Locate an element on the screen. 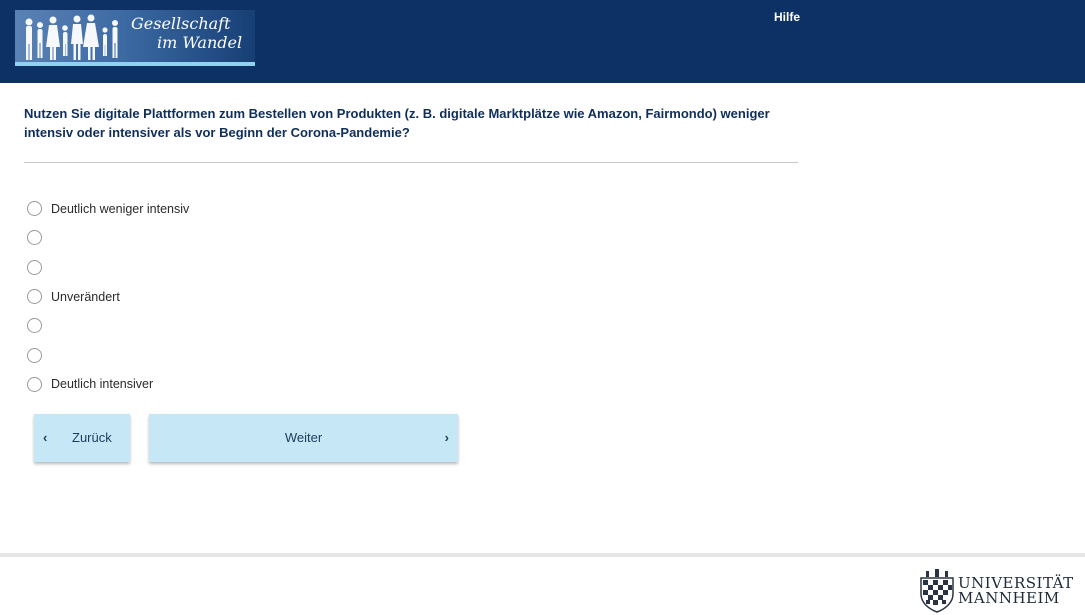  logo-title: Gesellschaft im Wandel is located at coordinates (184, 33).